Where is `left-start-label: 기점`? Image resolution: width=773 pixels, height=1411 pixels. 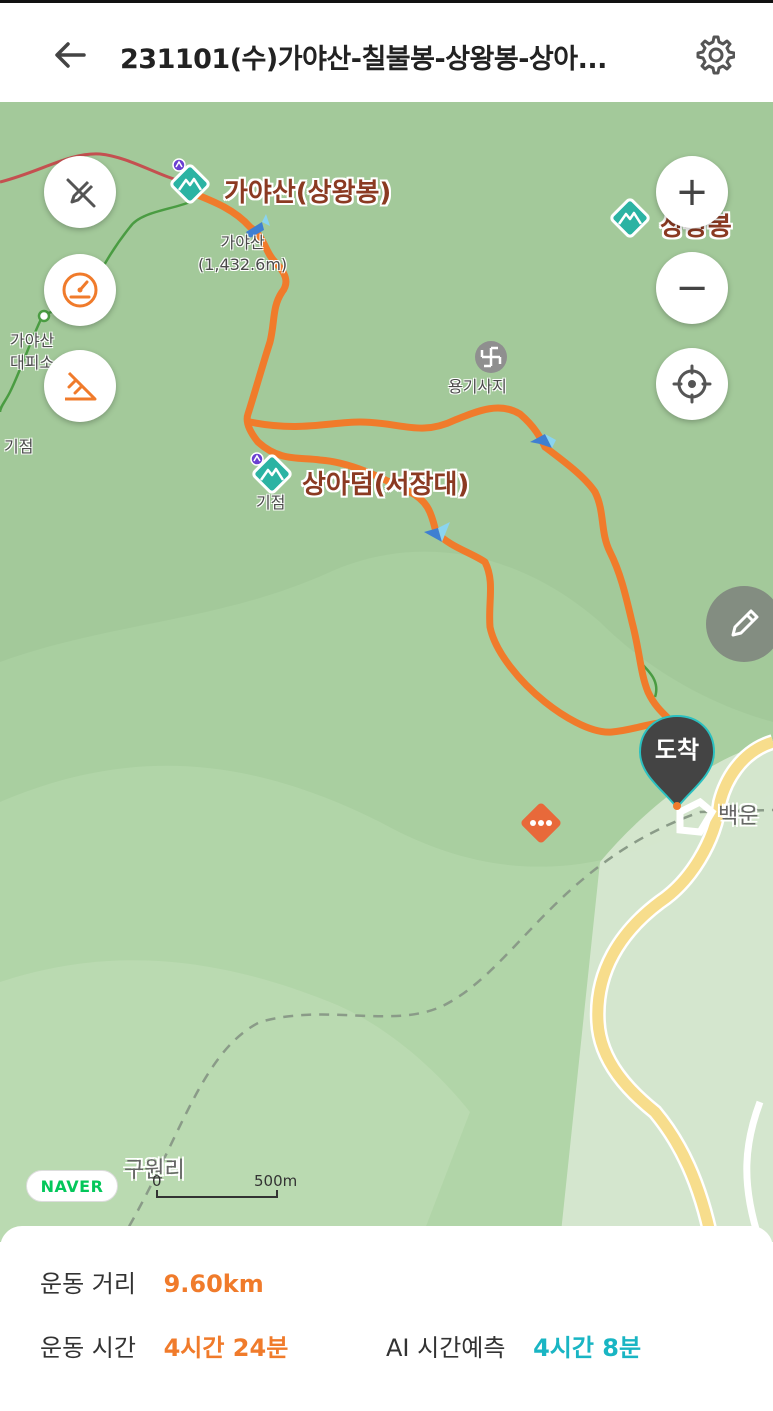 left-start-label: 기점 is located at coordinates (19, 446).